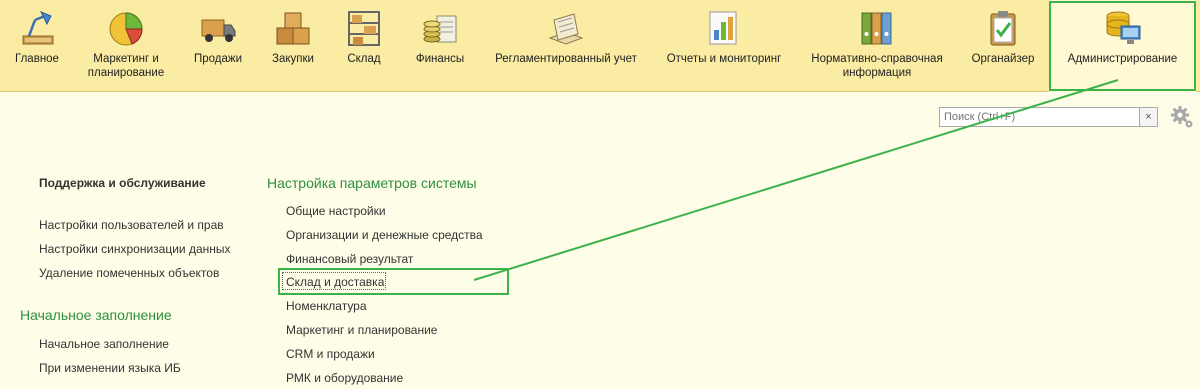 The image size is (1200, 389). Describe the element at coordinates (1039, 117) in the screenshot. I see `search-input` at that location.